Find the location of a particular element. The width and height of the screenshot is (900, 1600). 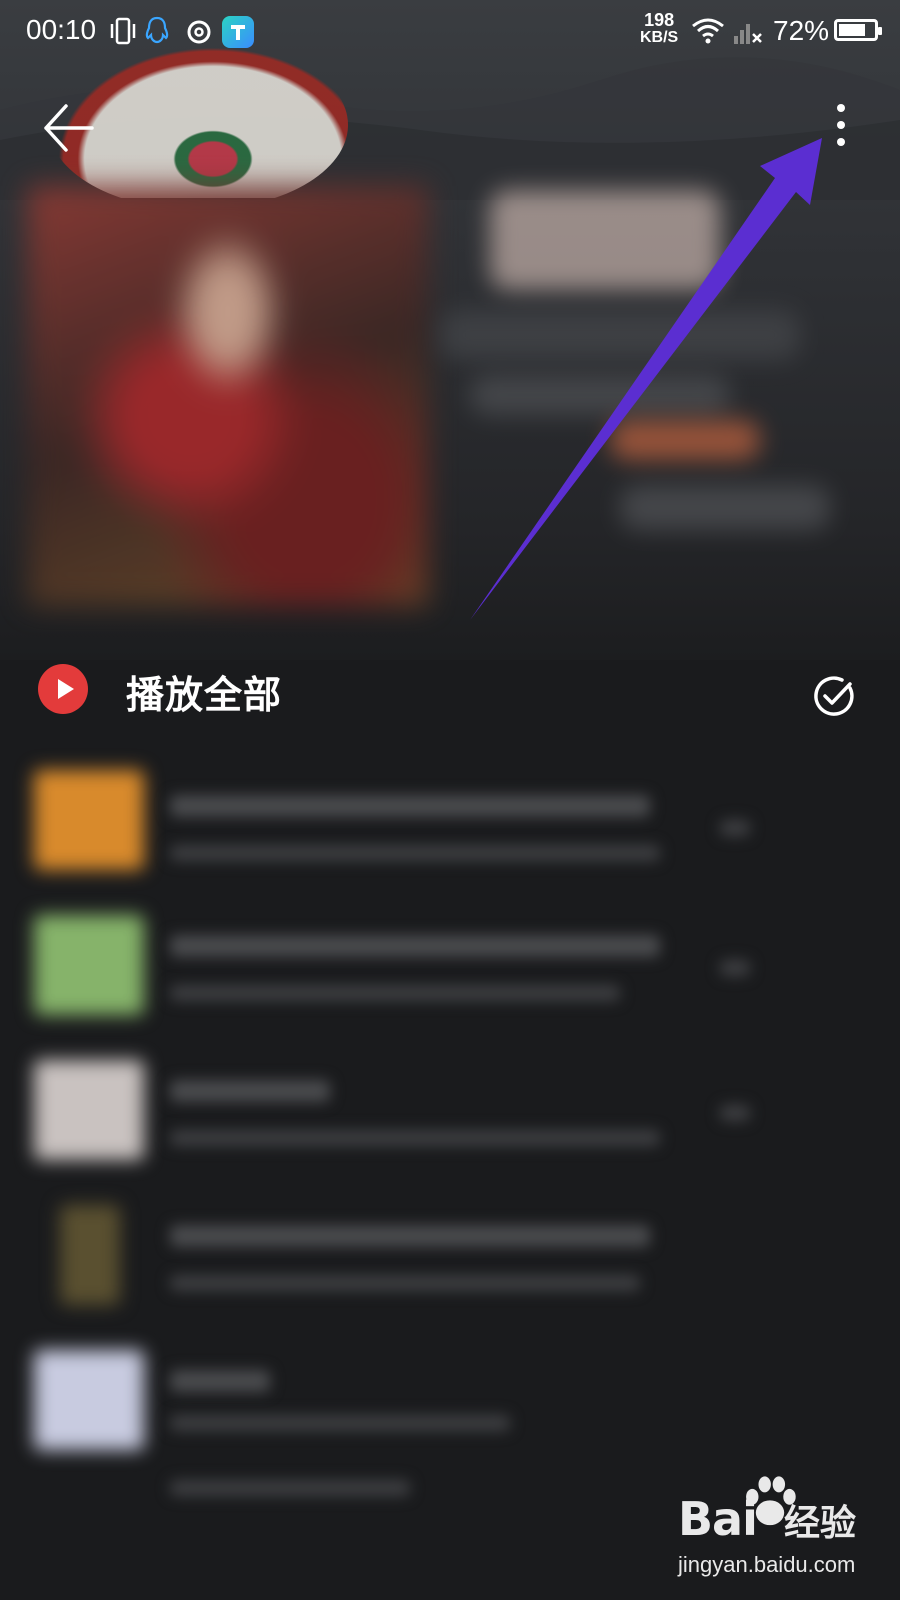

watermark-brand: Bai is located at coordinates (718, 1519).